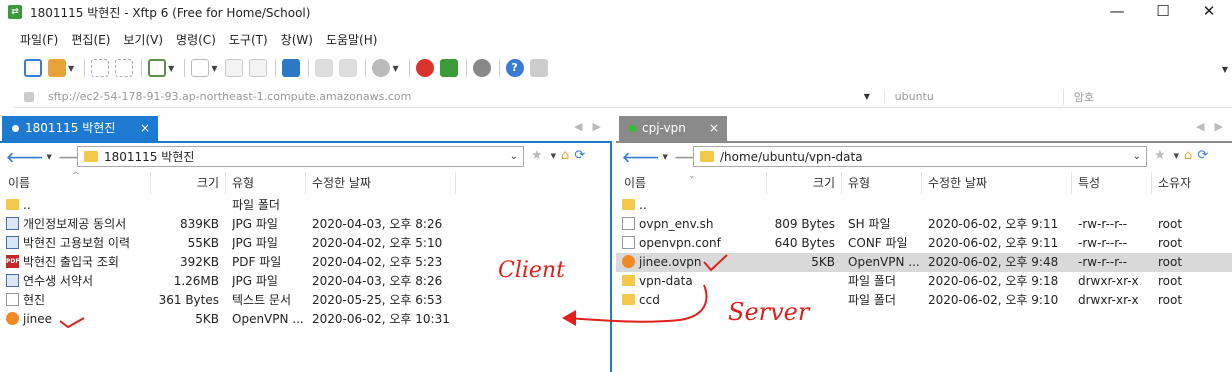 The height and width of the screenshot is (372, 1232). I want to click on cell-size: 1.26MB, so click(196, 281).